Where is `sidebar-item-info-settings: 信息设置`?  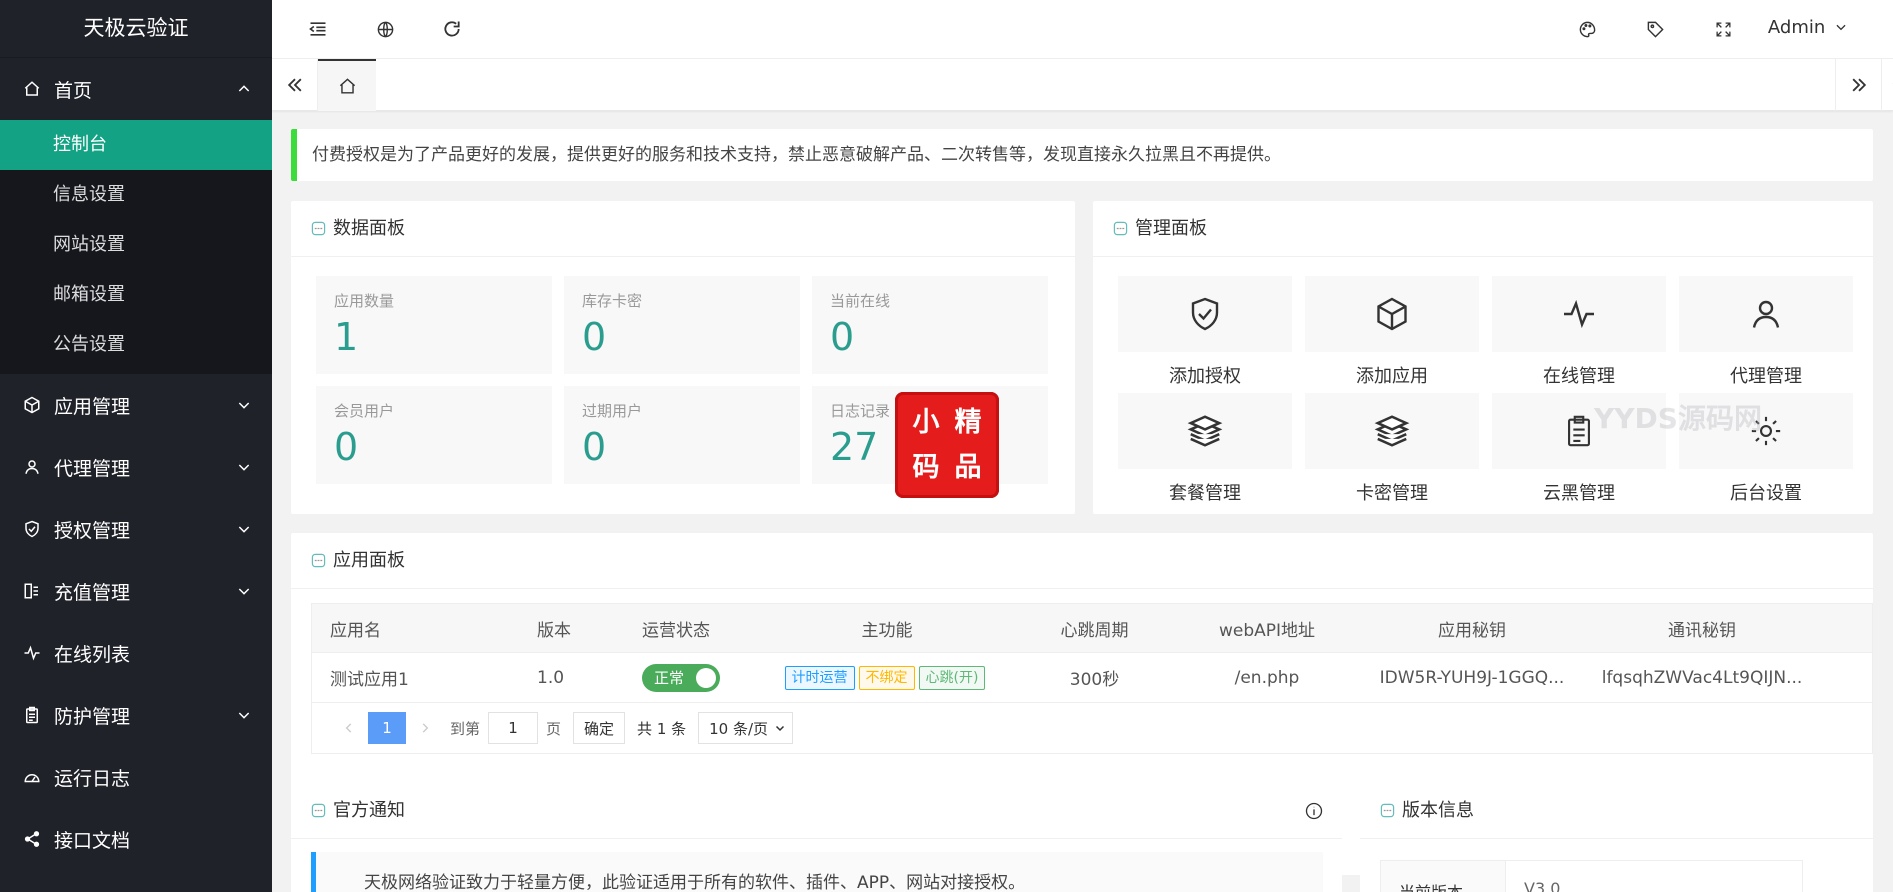
sidebar-item-info-settings: 信息设置 is located at coordinates (136, 195).